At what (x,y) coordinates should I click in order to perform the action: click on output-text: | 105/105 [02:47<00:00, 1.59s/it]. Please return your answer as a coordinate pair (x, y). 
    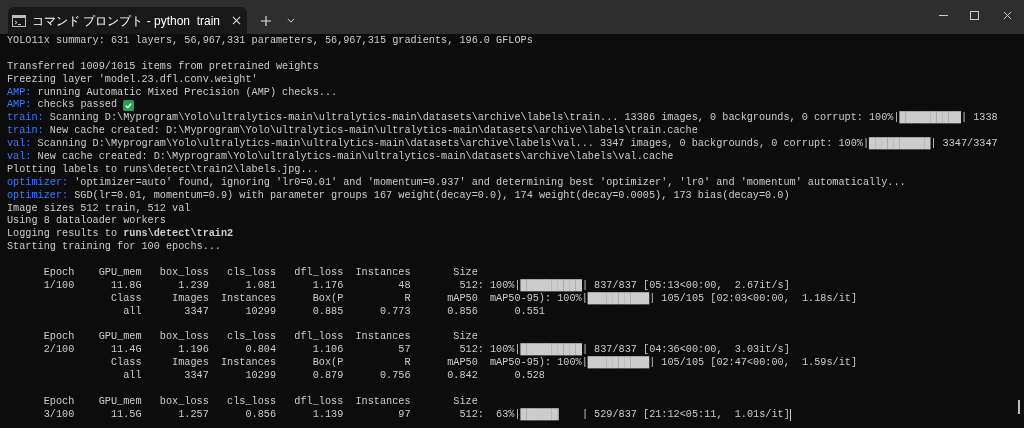
    Looking at the image, I should click on (753, 364).